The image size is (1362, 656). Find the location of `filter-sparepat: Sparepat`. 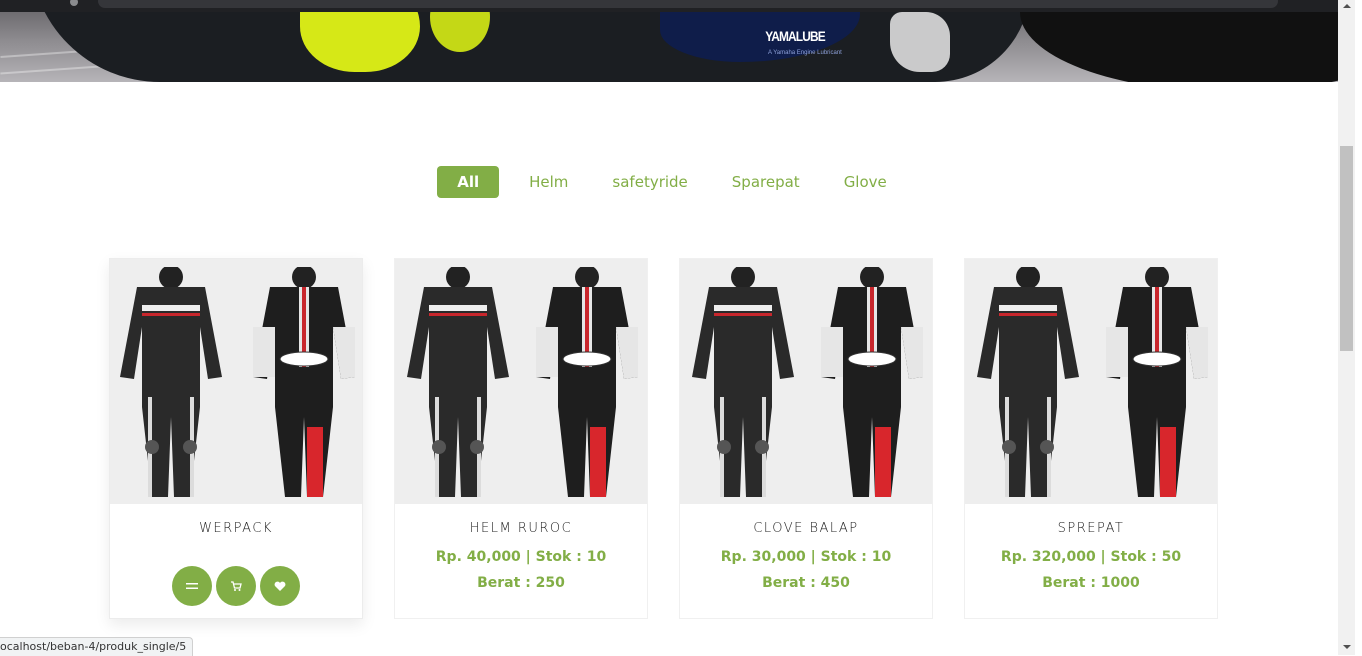

filter-sparepat: Sparepat is located at coordinates (766, 182).